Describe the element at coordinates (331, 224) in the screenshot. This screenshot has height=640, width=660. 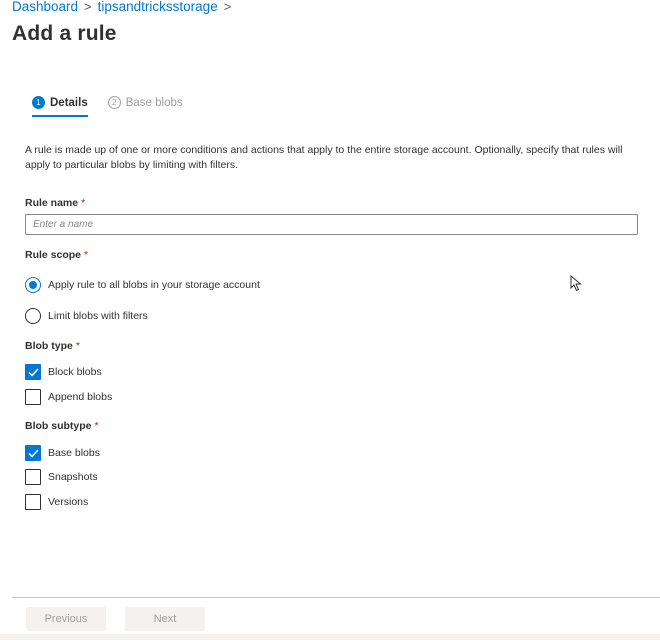
I see `rule-name-input` at that location.